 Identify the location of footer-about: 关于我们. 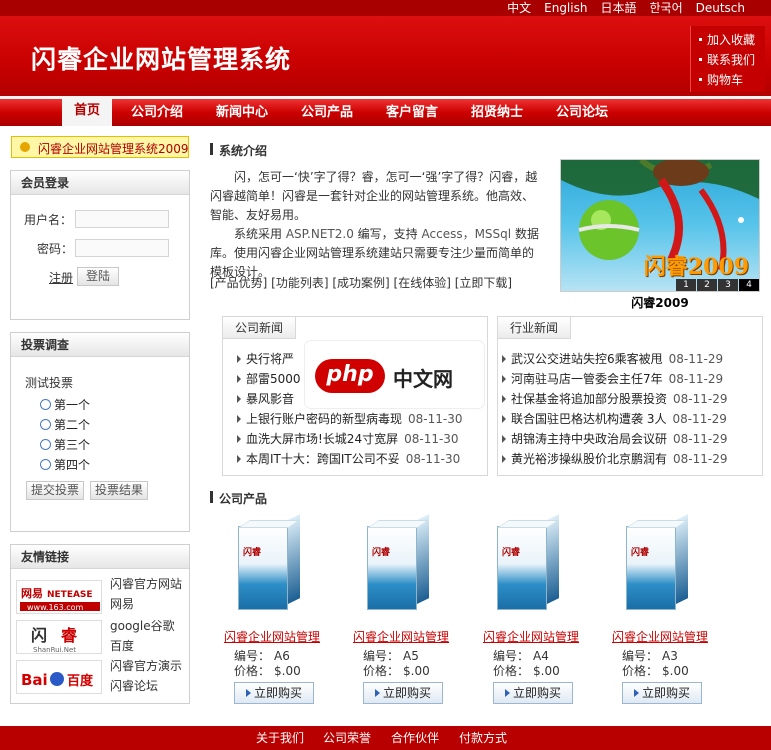
(280, 738).